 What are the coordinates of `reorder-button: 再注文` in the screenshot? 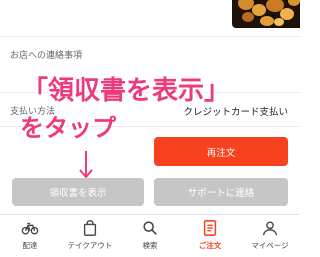 It's located at (221, 151).